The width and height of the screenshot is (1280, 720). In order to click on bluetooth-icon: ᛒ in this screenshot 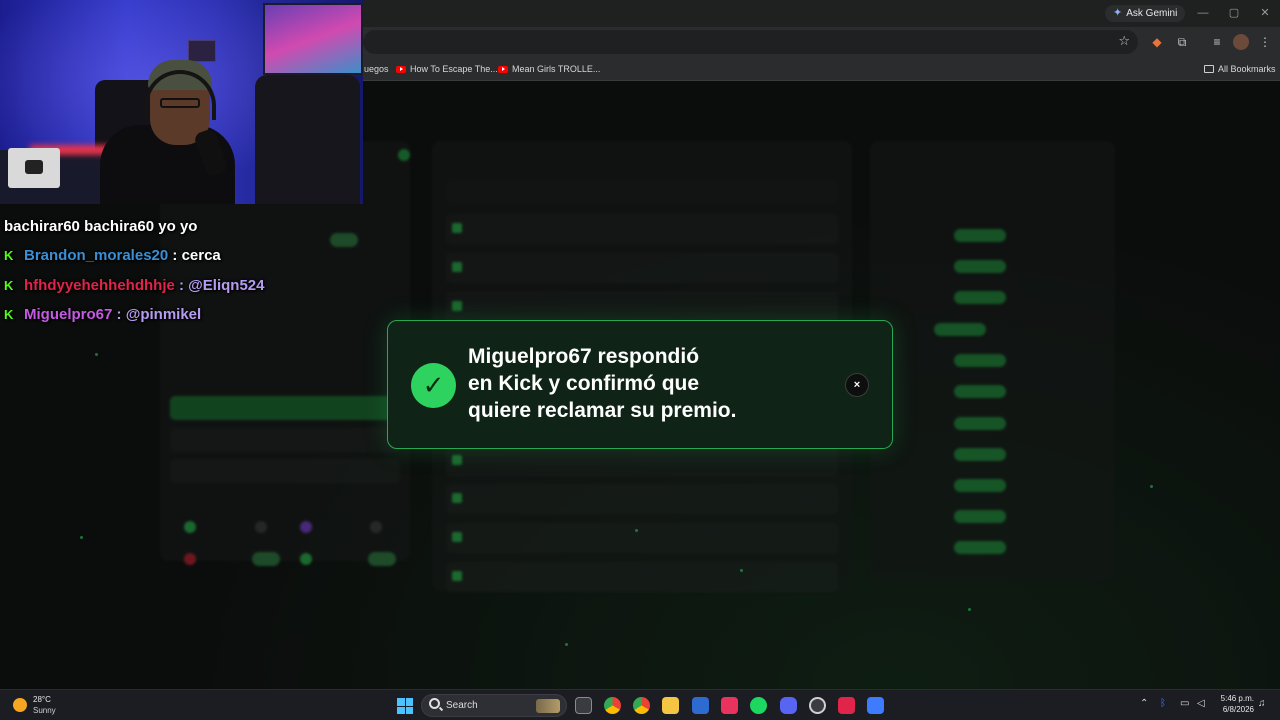, I will do `click(1163, 703)`.